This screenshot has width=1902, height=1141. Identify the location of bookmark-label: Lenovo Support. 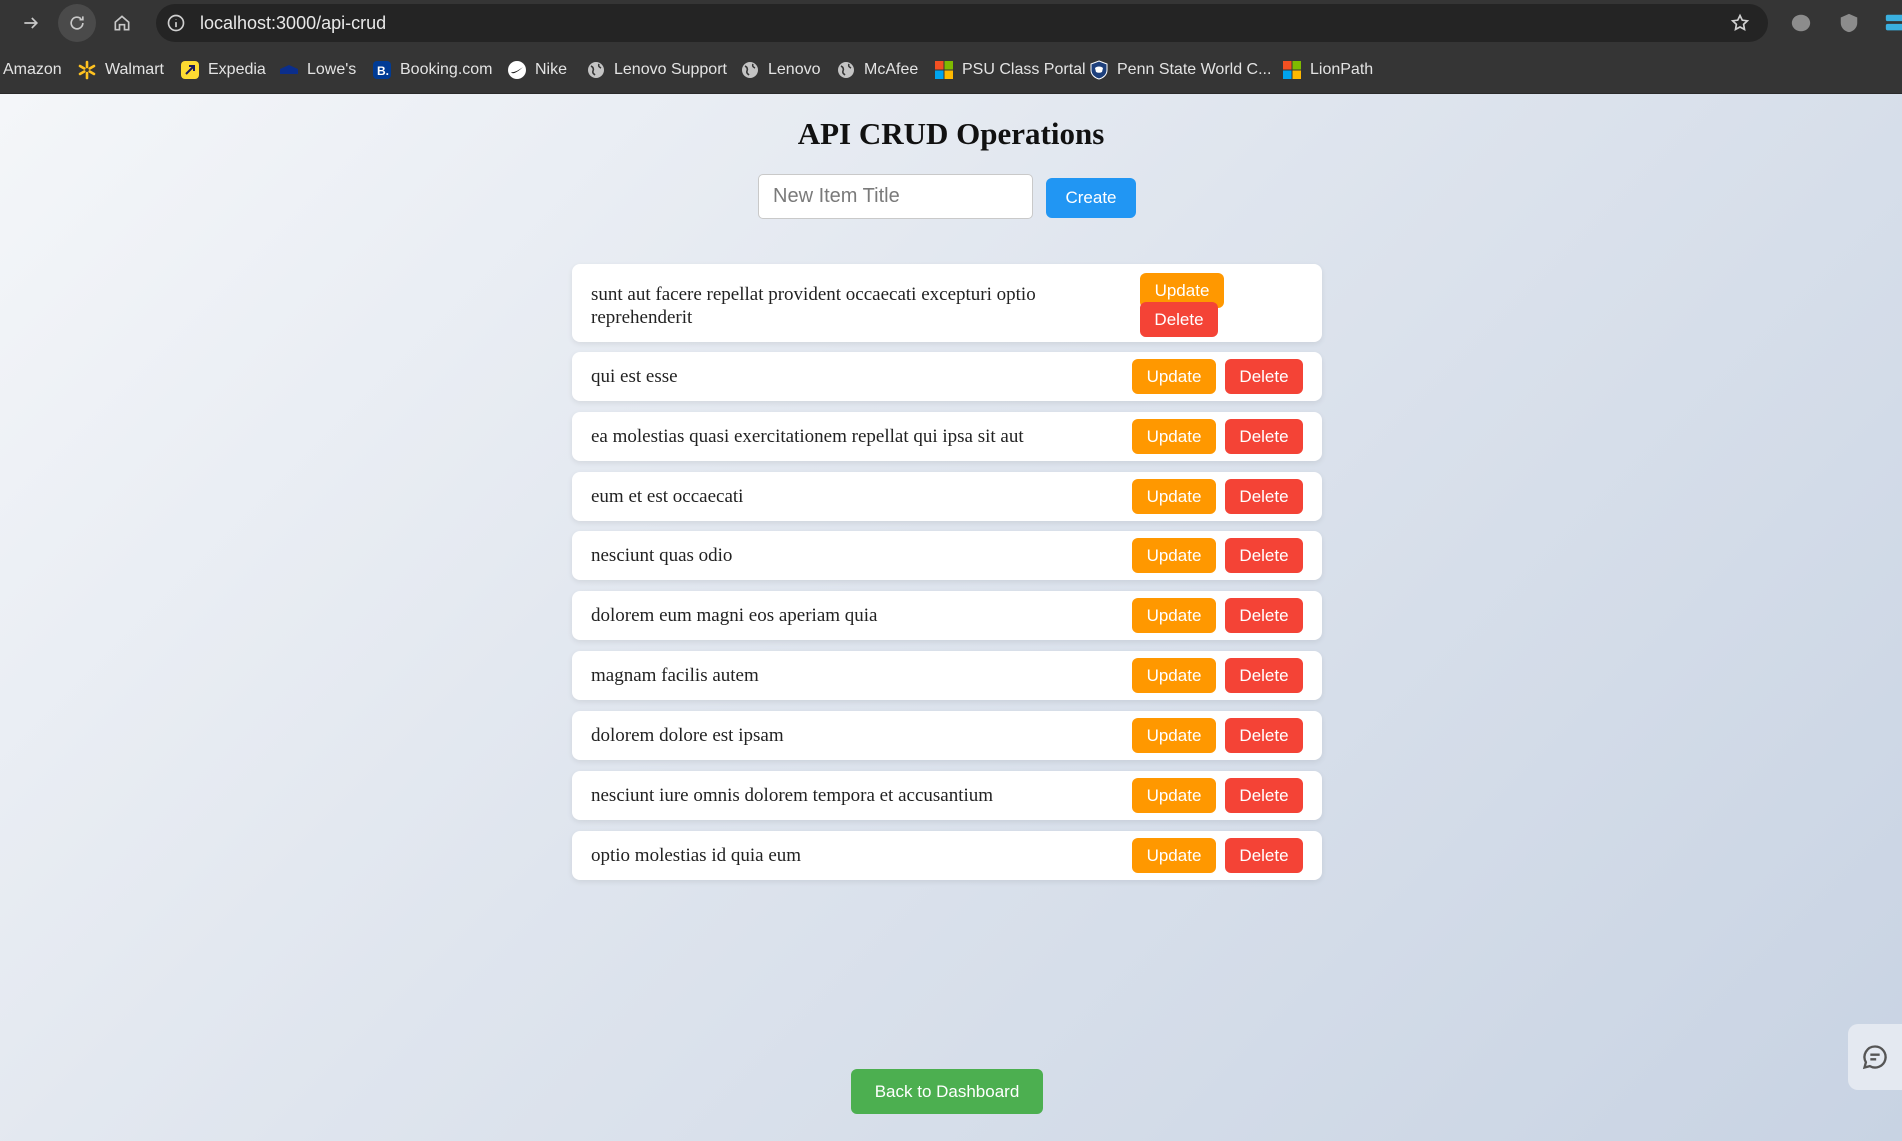
(670, 69).